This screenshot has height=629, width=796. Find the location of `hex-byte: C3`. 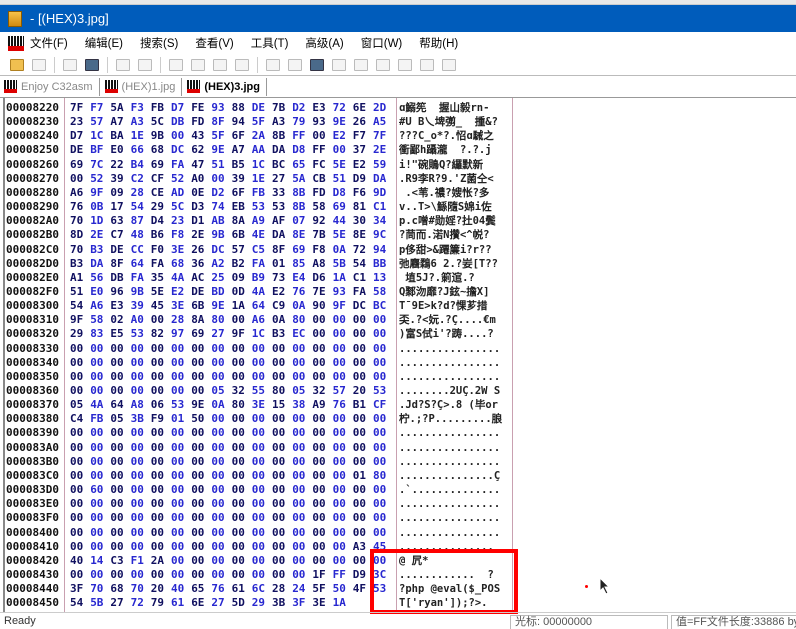

hex-byte: C3 is located at coordinates (119, 561).